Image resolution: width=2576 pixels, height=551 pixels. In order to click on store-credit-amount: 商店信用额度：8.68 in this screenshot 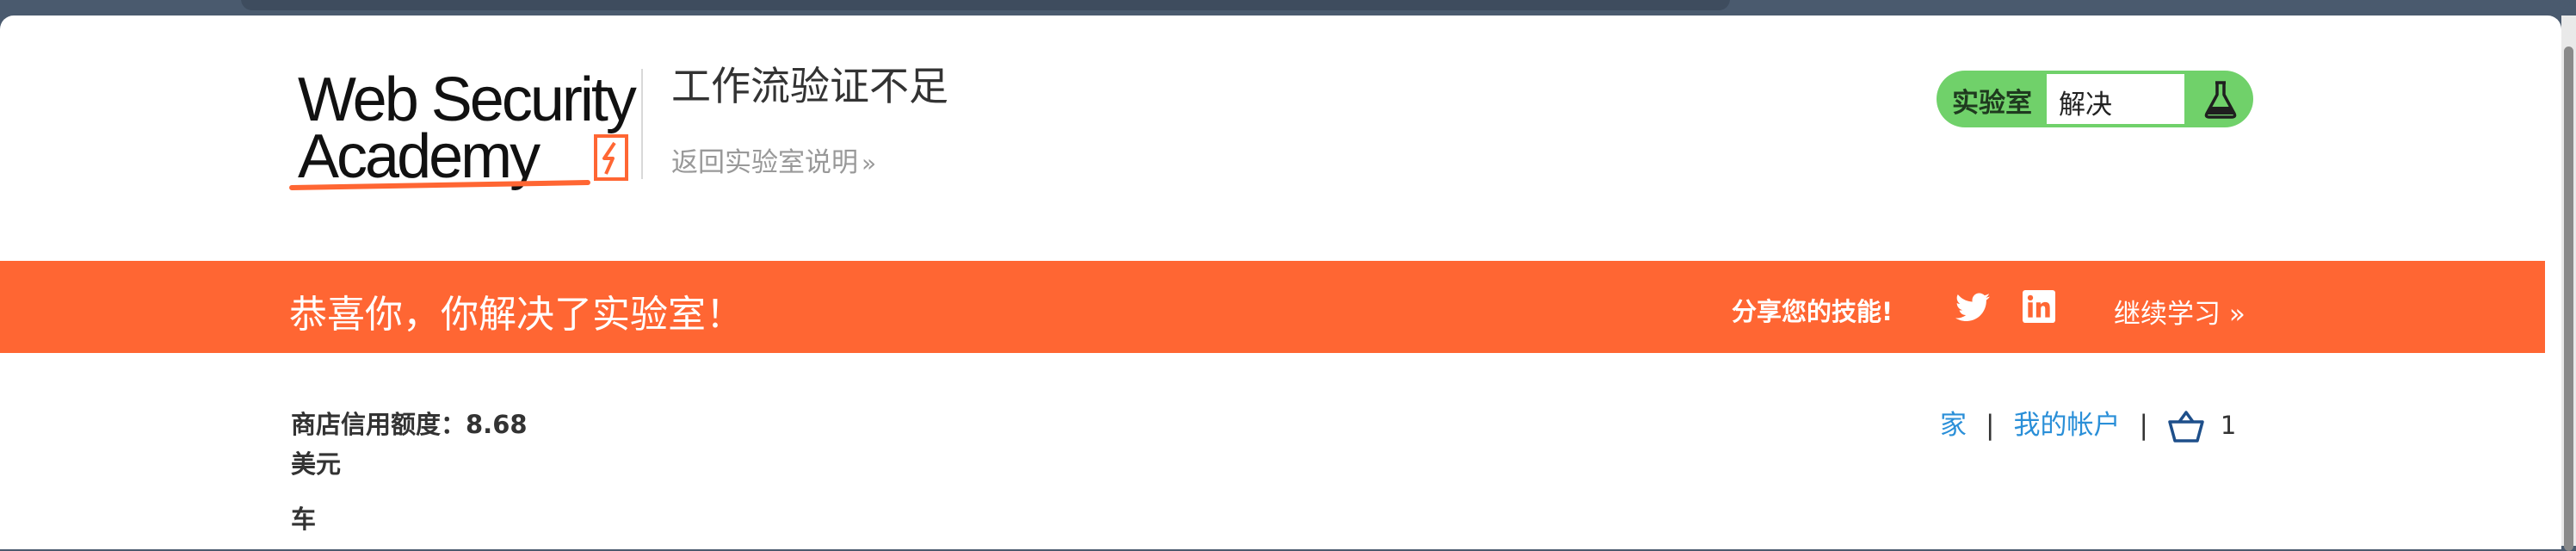, I will do `click(409, 425)`.